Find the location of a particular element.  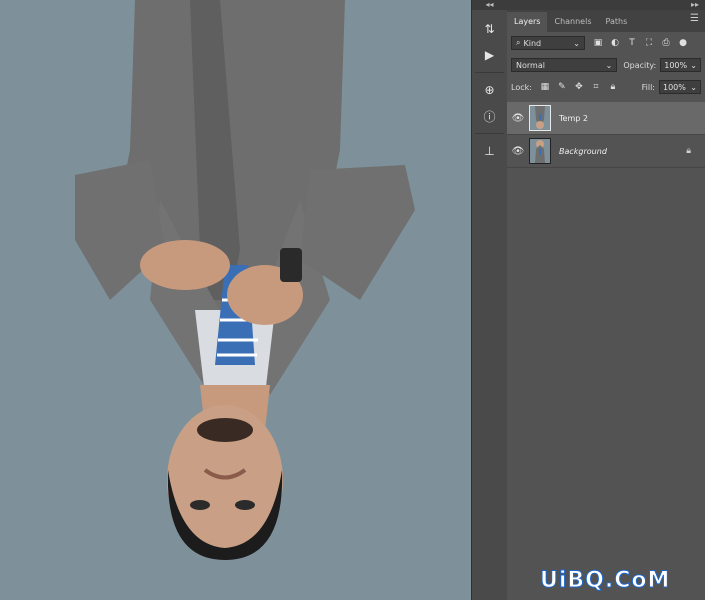

kind-filter-dropdown: ⌕ Kind ⌄ is located at coordinates (548, 43).